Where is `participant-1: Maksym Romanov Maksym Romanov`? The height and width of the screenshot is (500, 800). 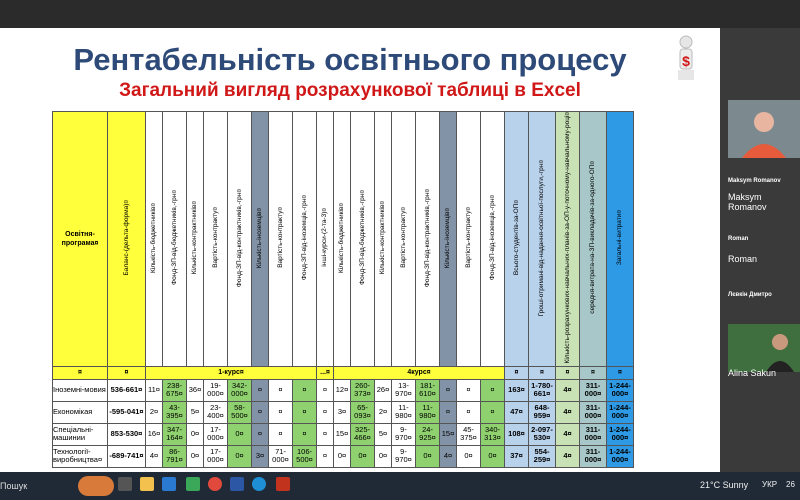 participant-1: Maksym Romanov Maksym Romanov is located at coordinates (764, 195).